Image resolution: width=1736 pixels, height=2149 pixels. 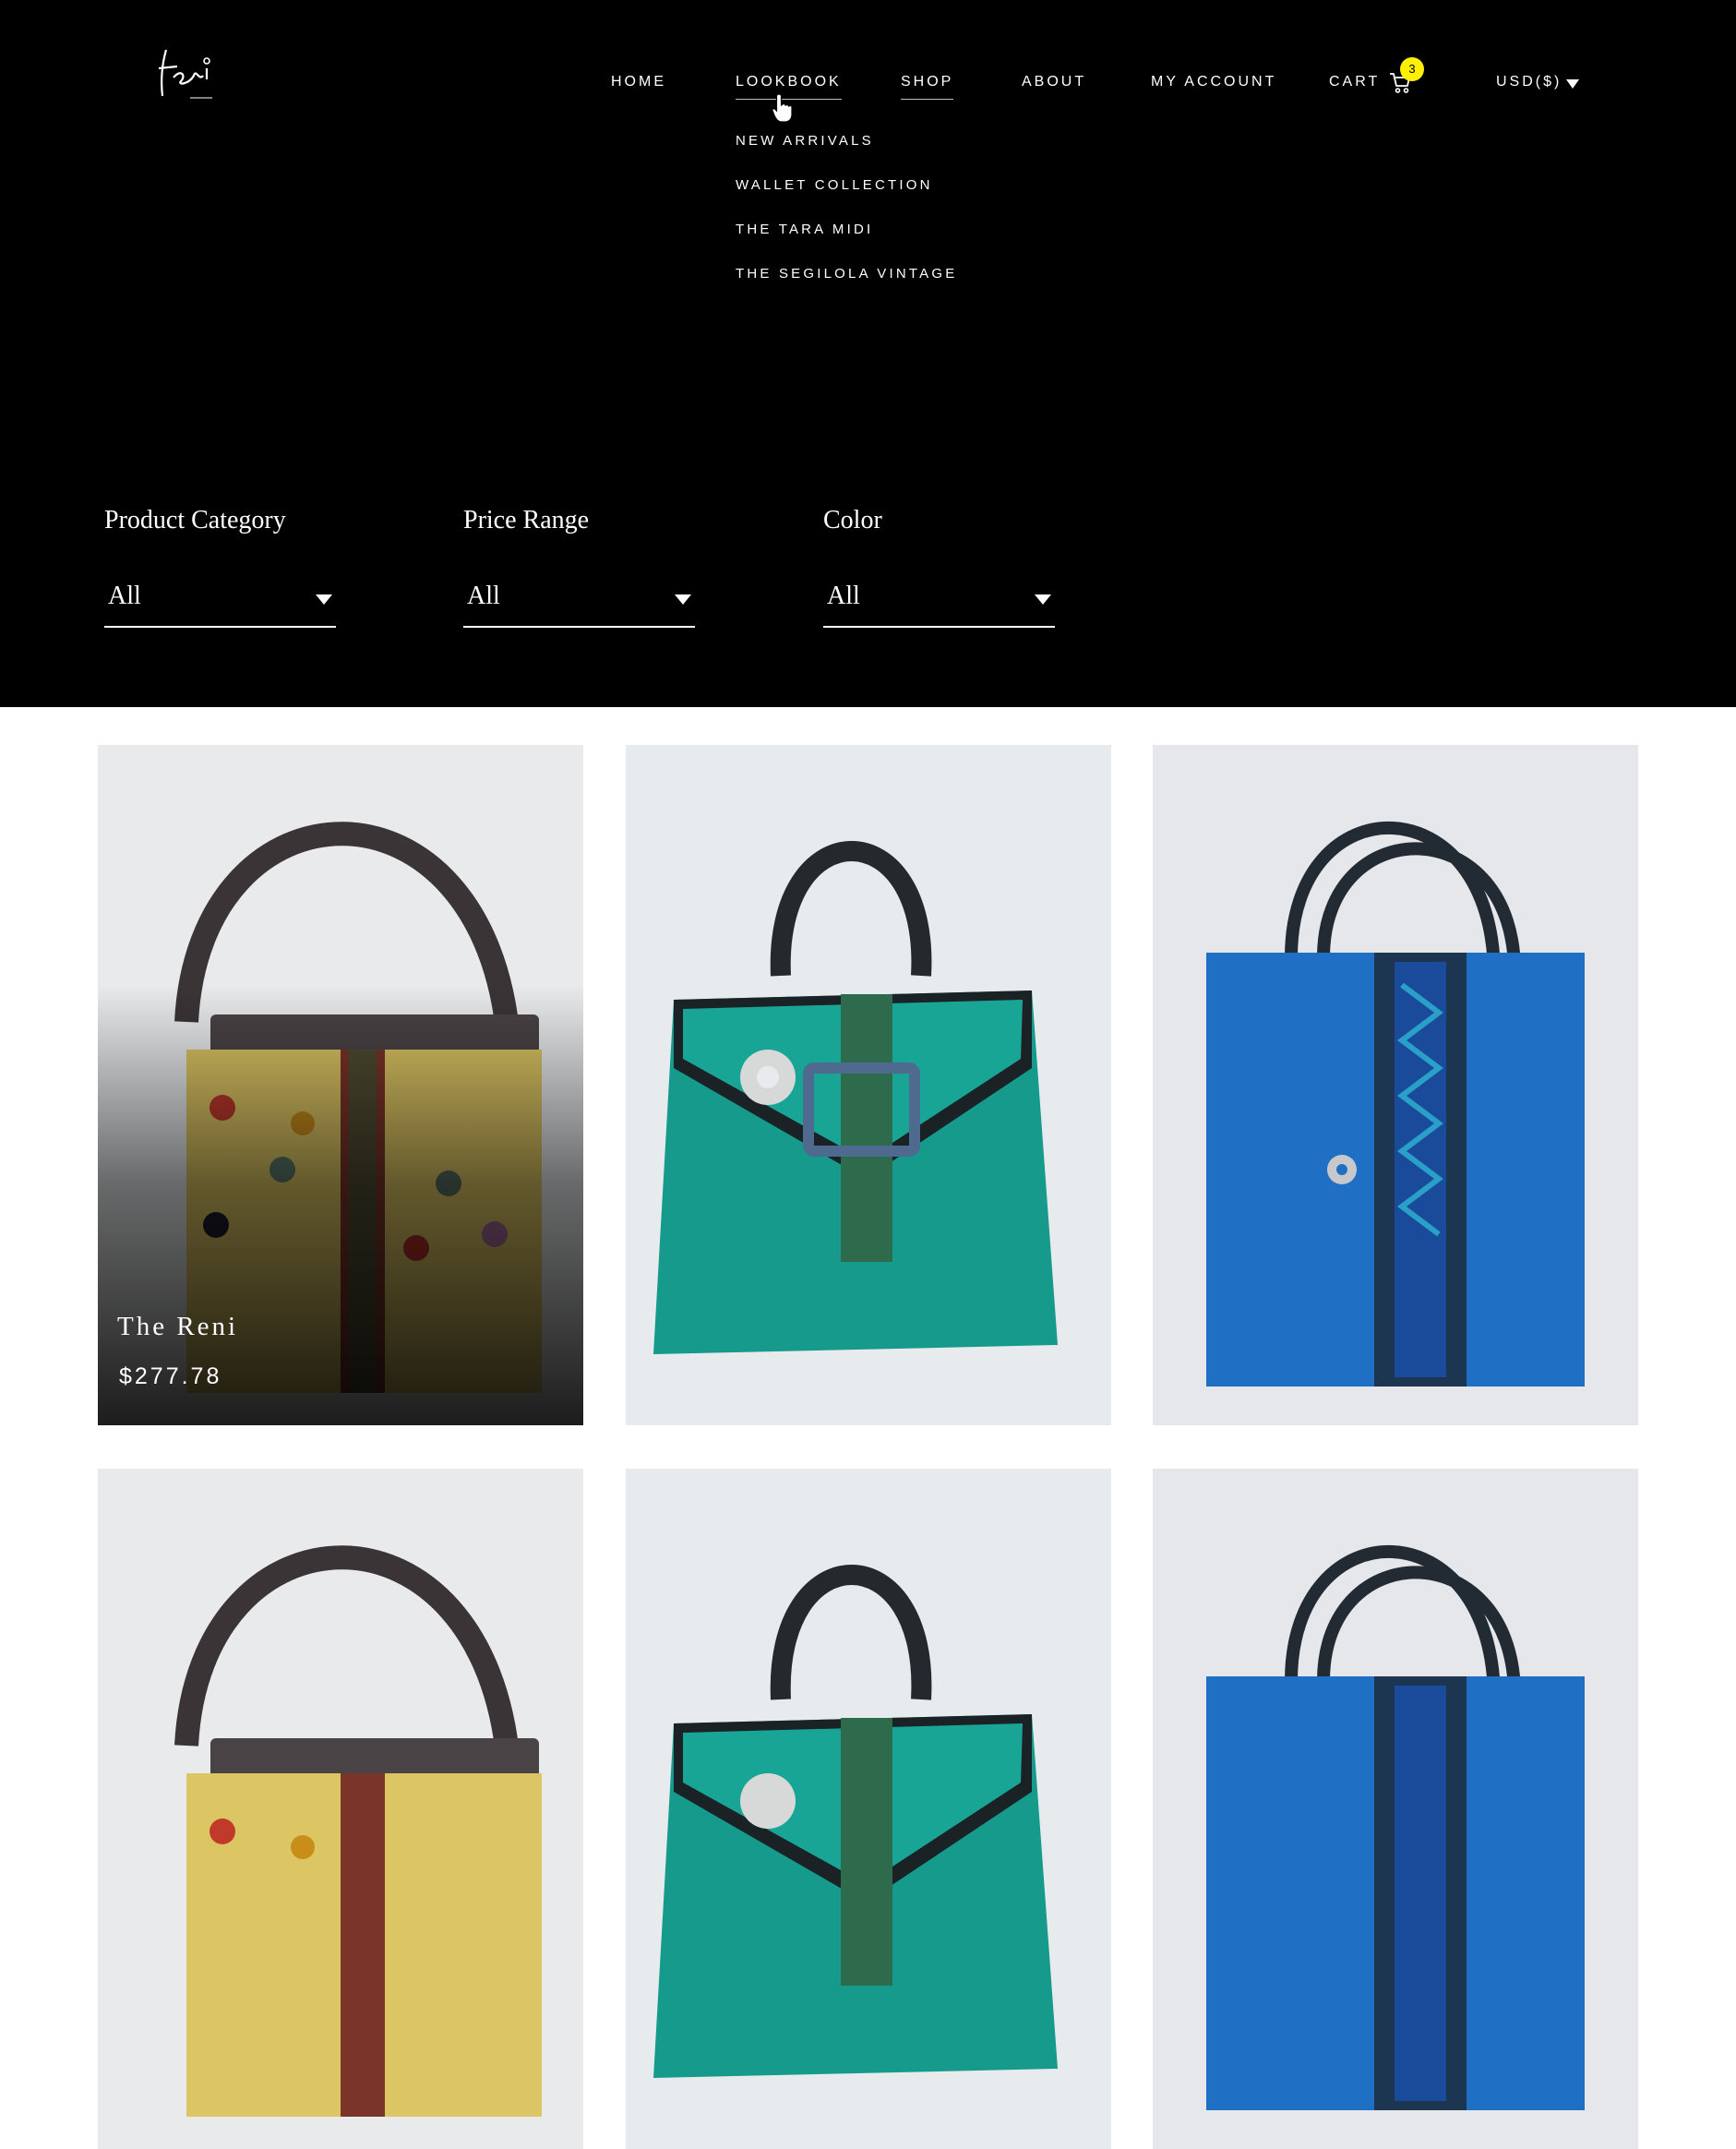 What do you see at coordinates (846, 141) in the screenshot?
I see `menu-item-new-arrivals: NEW ARRIVALS` at bounding box center [846, 141].